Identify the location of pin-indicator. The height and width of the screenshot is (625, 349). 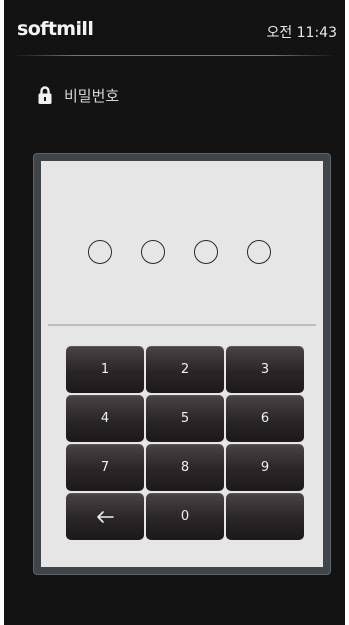
(179, 252).